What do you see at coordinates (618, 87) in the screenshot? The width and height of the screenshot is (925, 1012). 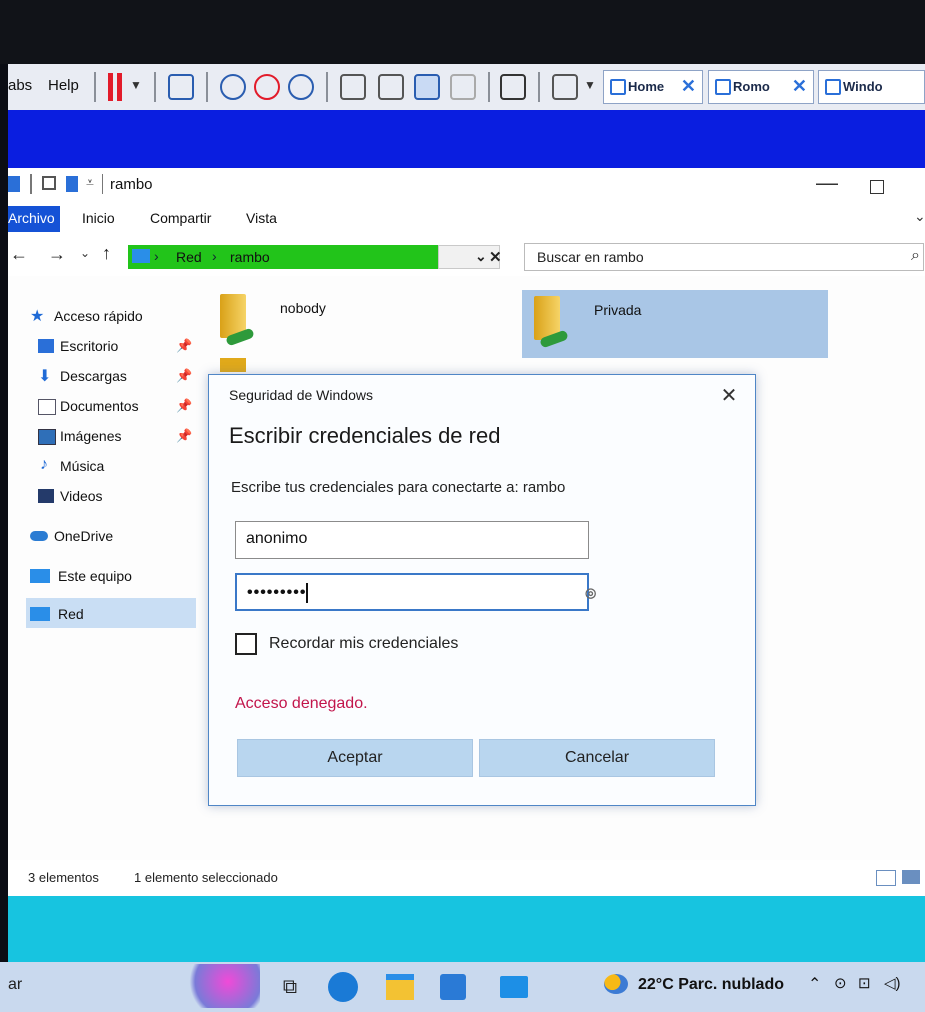 I see `home-icon` at bounding box center [618, 87].